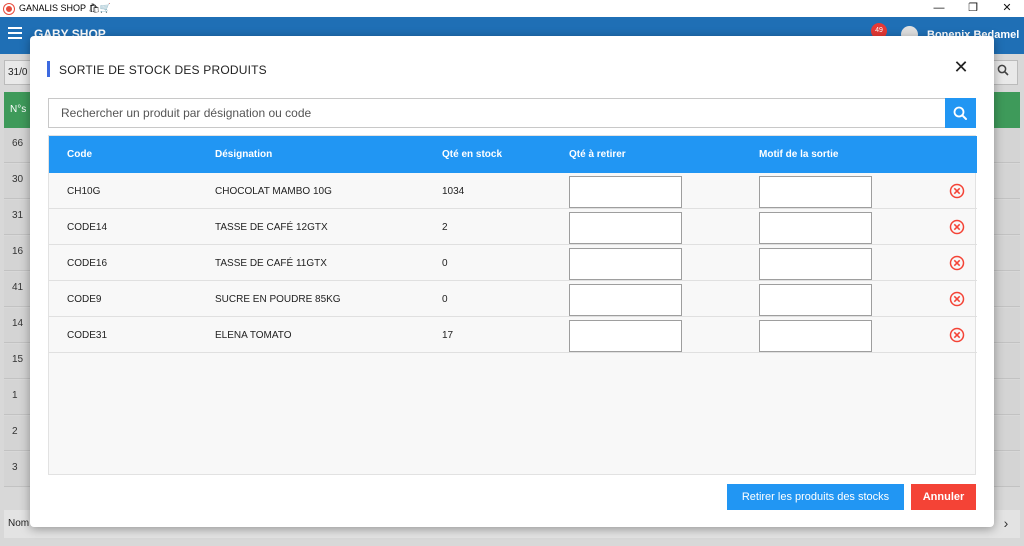  What do you see at coordinates (84, 191) in the screenshot?
I see `cell-code: CH10G` at bounding box center [84, 191].